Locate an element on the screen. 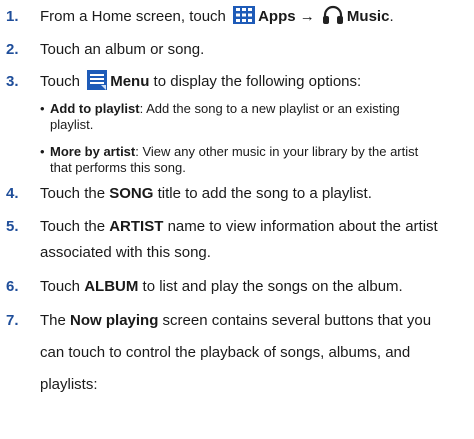 The image size is (474, 439). step-text: Touch an album or song. is located at coordinates (122, 49).